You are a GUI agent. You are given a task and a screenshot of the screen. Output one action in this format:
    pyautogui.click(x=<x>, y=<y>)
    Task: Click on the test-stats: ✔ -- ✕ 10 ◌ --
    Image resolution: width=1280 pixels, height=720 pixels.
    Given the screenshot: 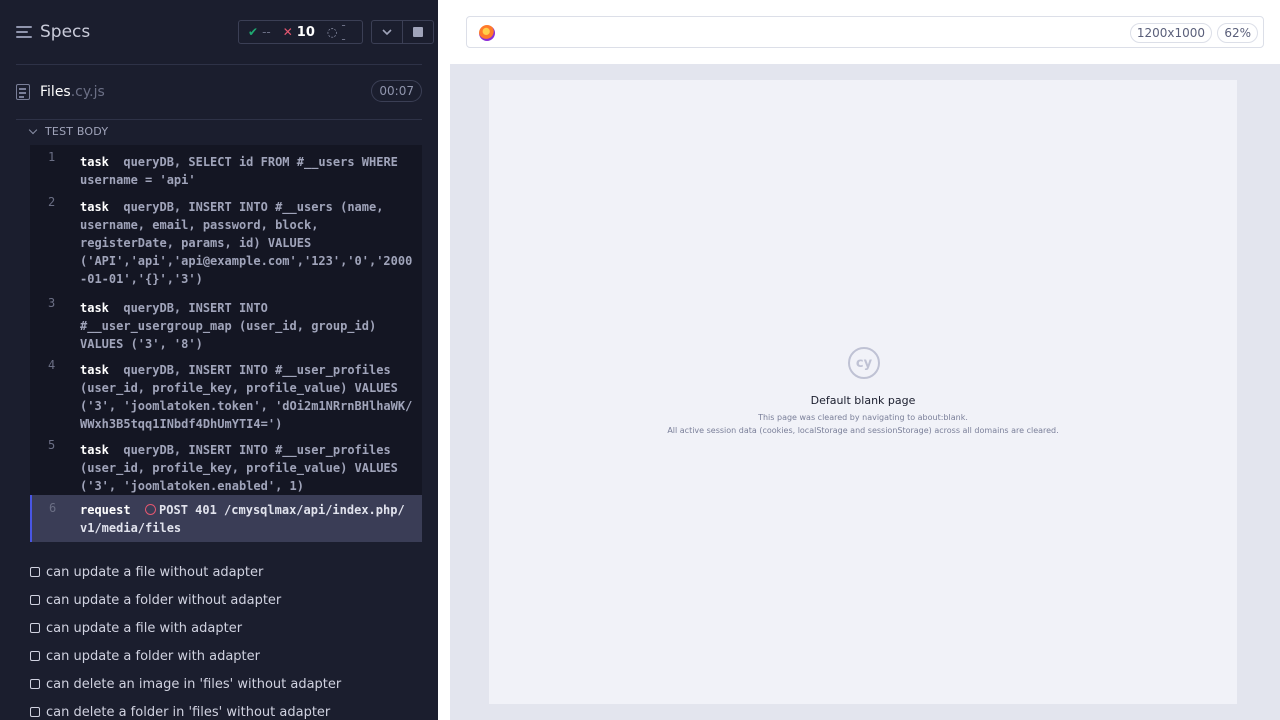 What is the action you would take?
    pyautogui.click(x=300, y=32)
    